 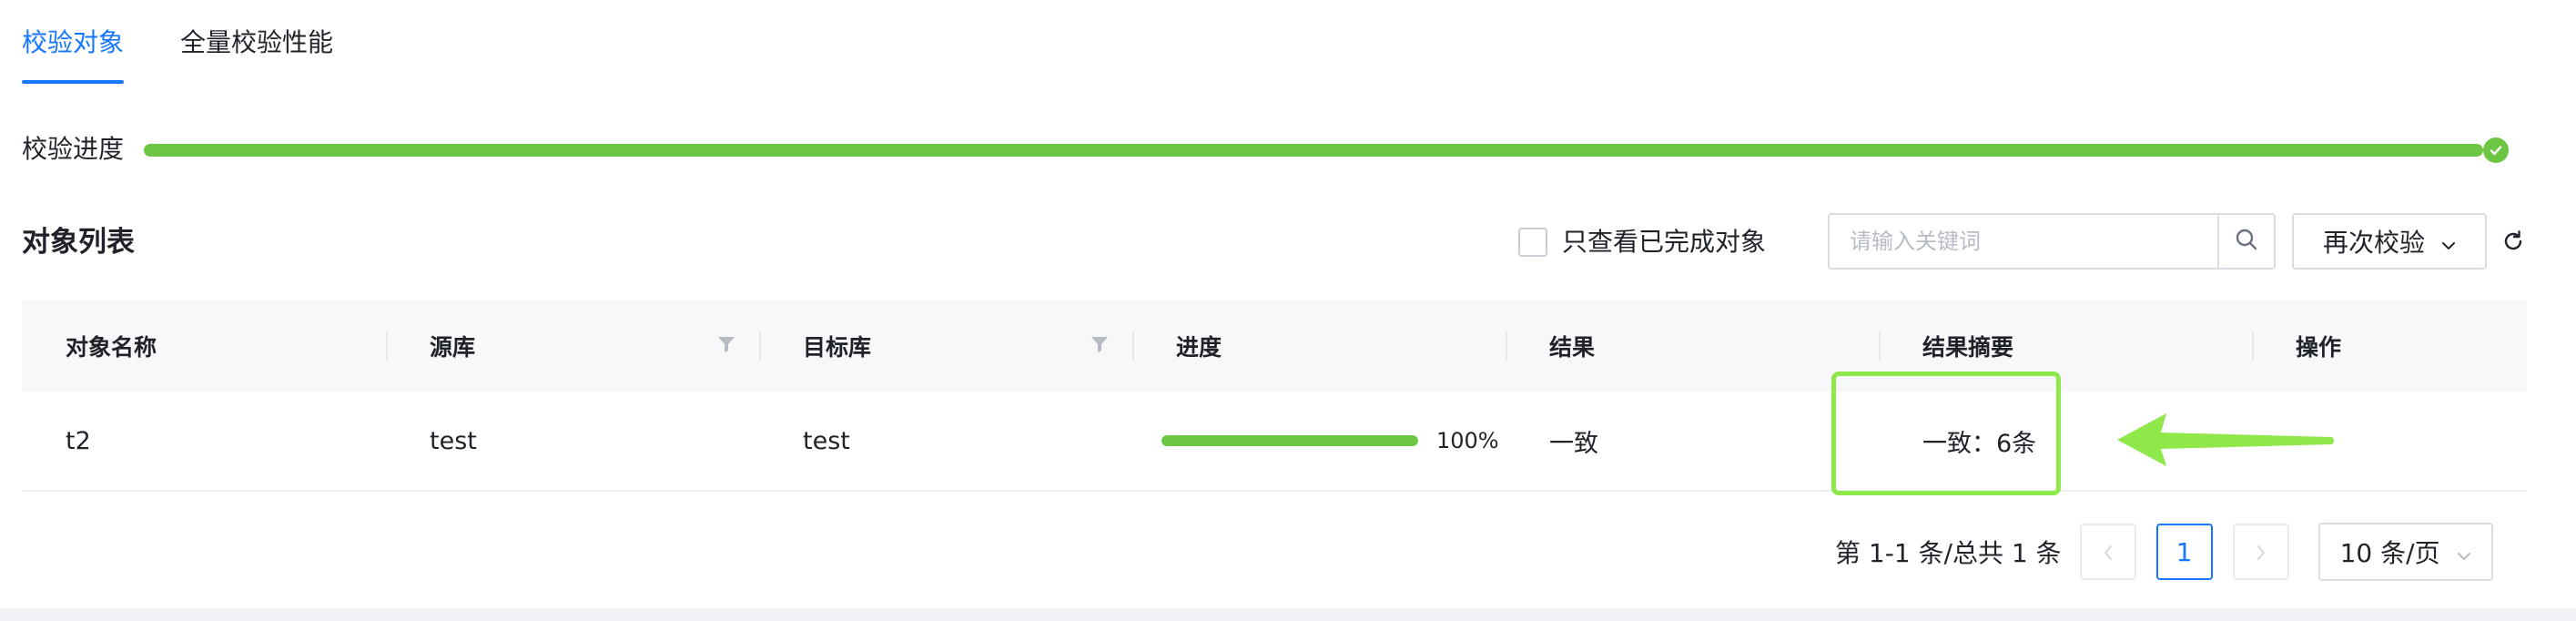 I want to click on search-button, so click(x=2245, y=241).